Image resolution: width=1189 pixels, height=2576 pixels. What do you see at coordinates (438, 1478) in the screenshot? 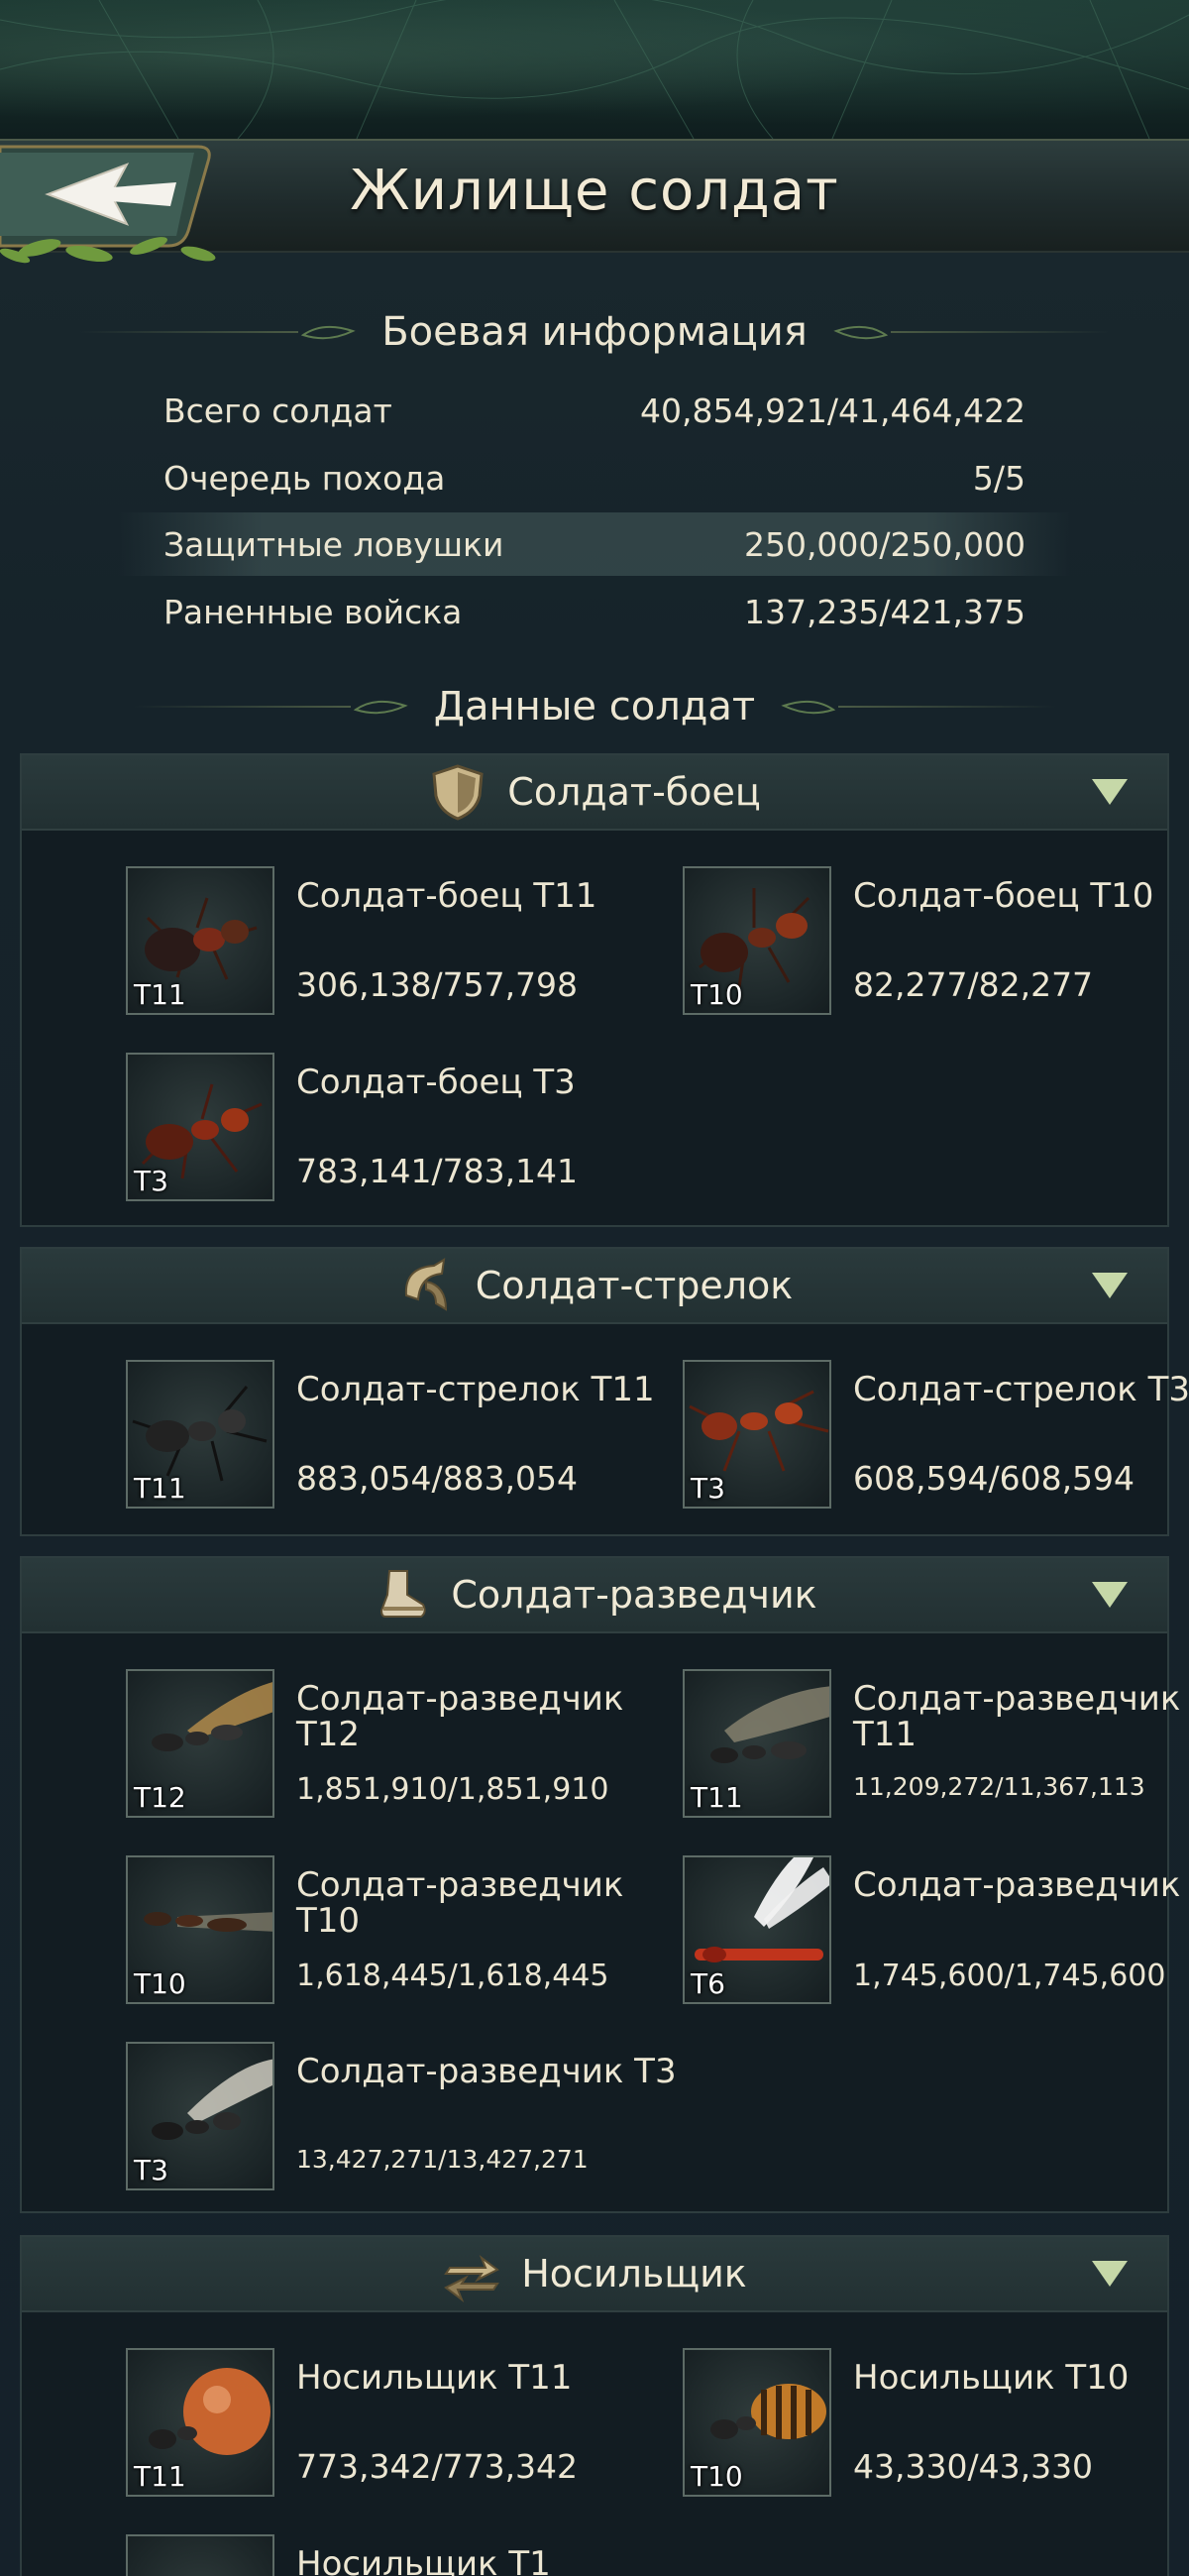
I see `unit-count: 883,054/883,054` at bounding box center [438, 1478].